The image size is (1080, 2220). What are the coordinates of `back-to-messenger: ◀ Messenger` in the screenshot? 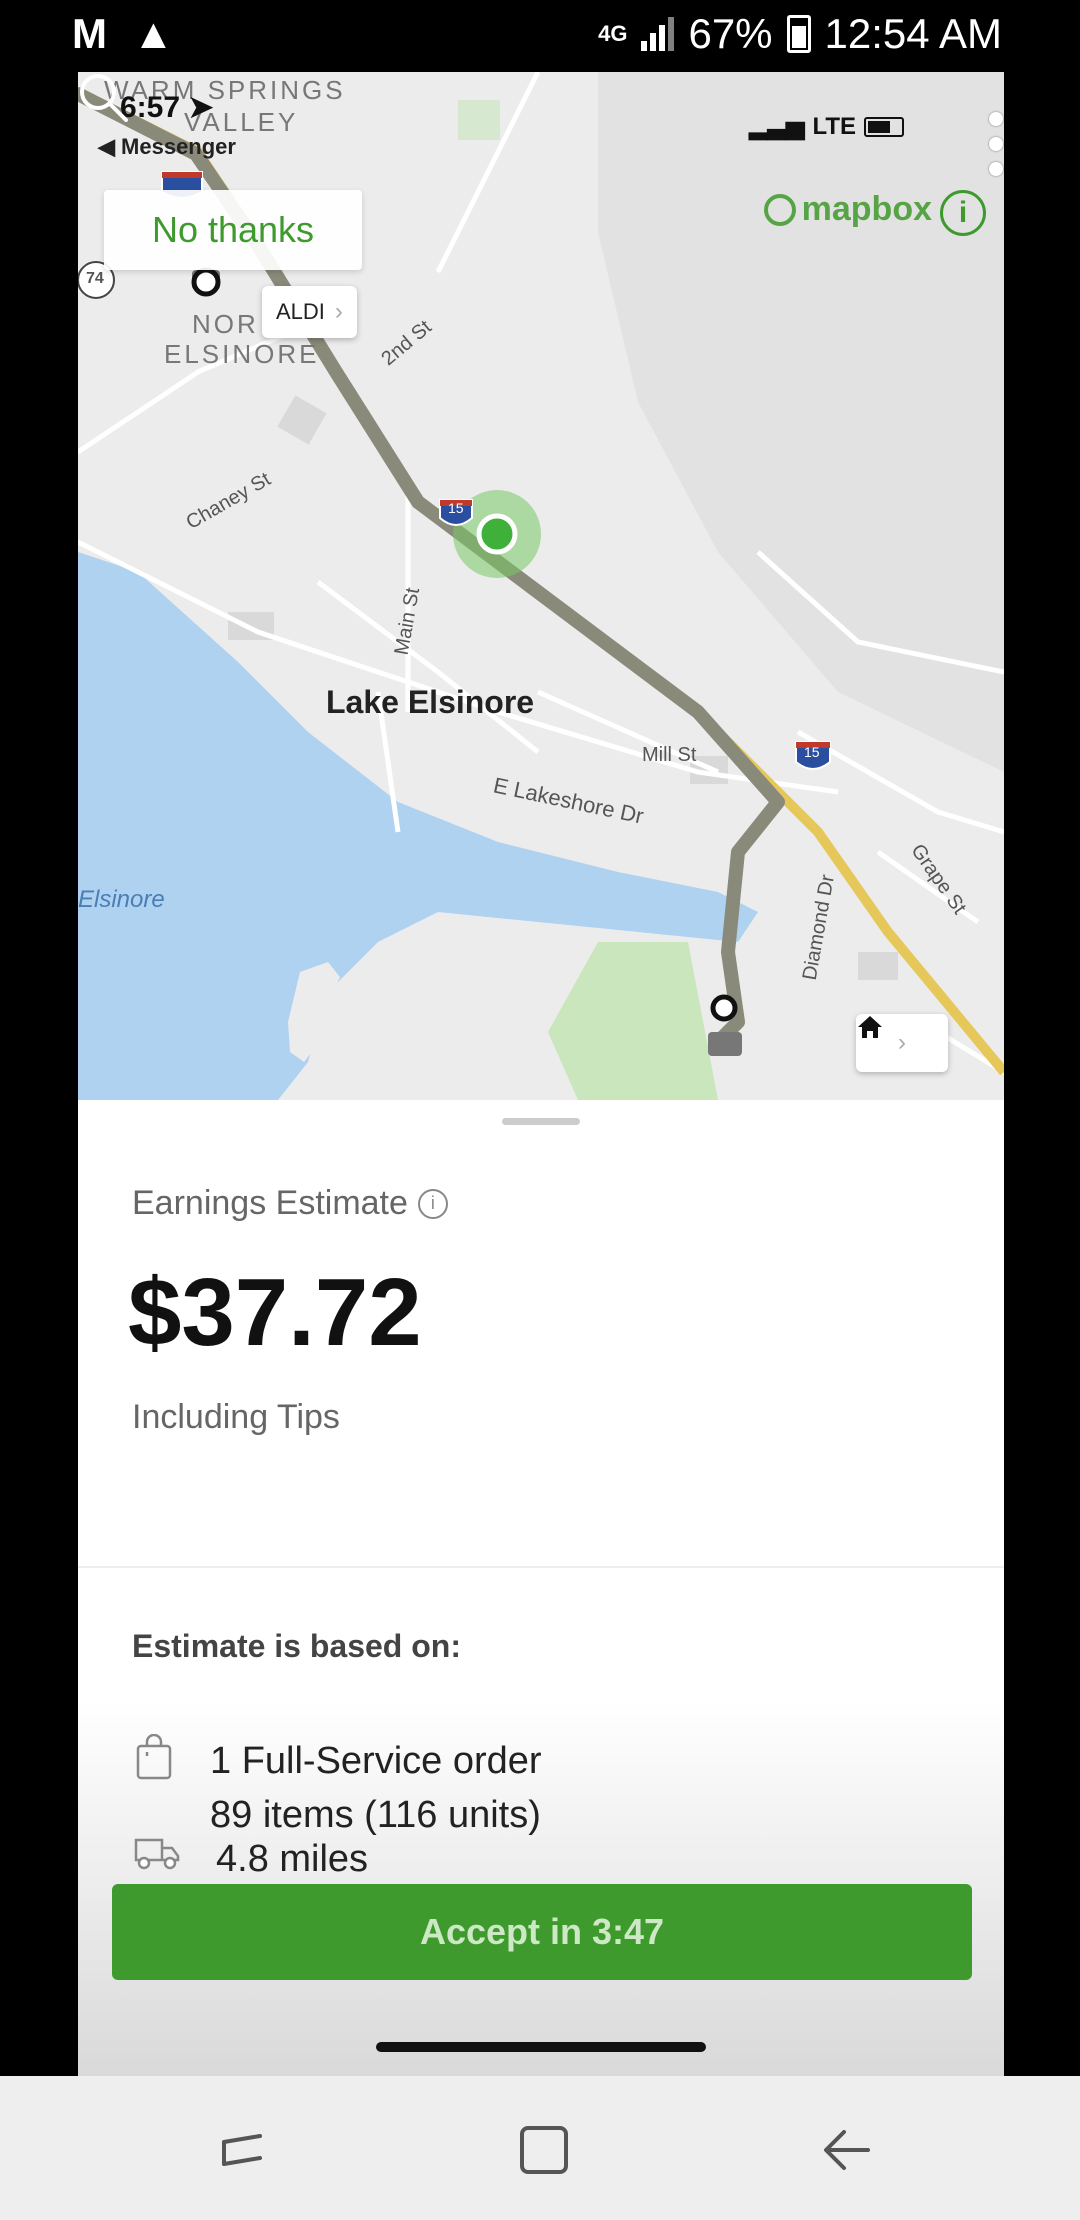 It's located at (167, 147).